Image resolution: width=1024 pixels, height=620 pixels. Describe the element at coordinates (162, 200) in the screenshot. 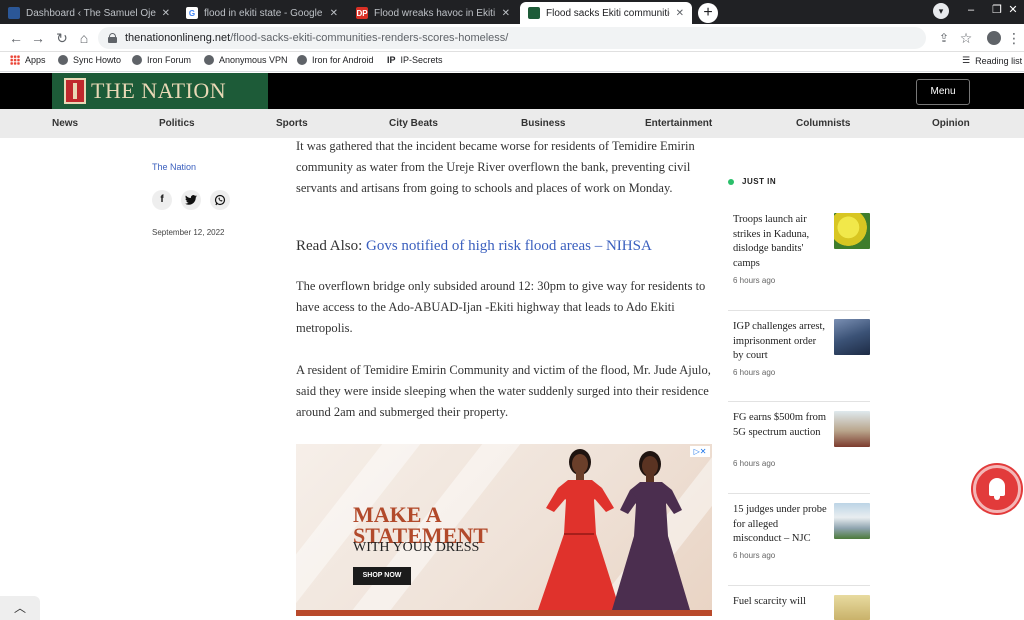

I see `facebook-share-icon: f` at that location.